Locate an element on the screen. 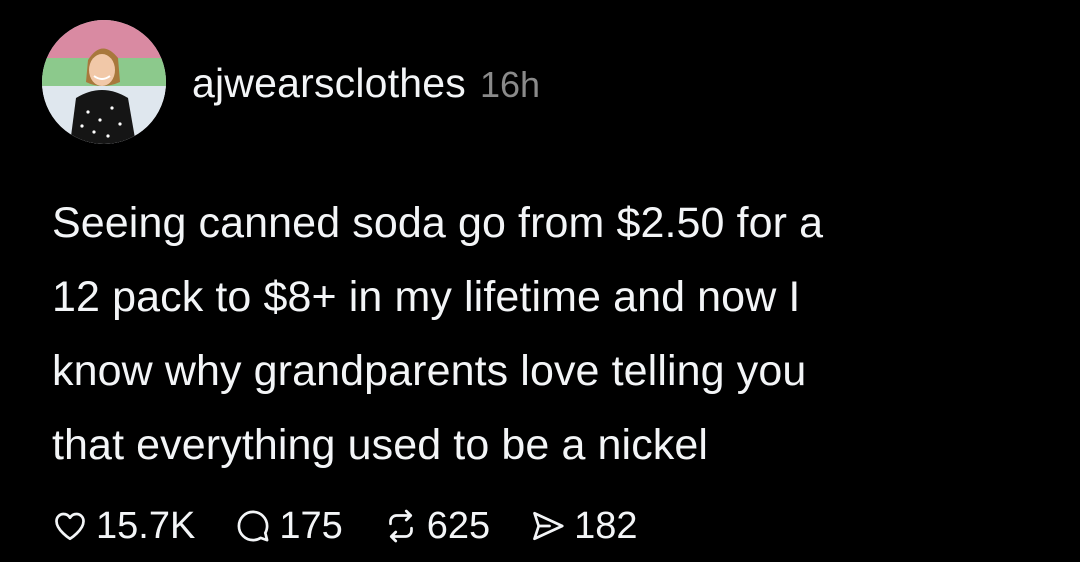 The height and width of the screenshot is (562, 1080). repost-icon is located at coordinates (400, 526).